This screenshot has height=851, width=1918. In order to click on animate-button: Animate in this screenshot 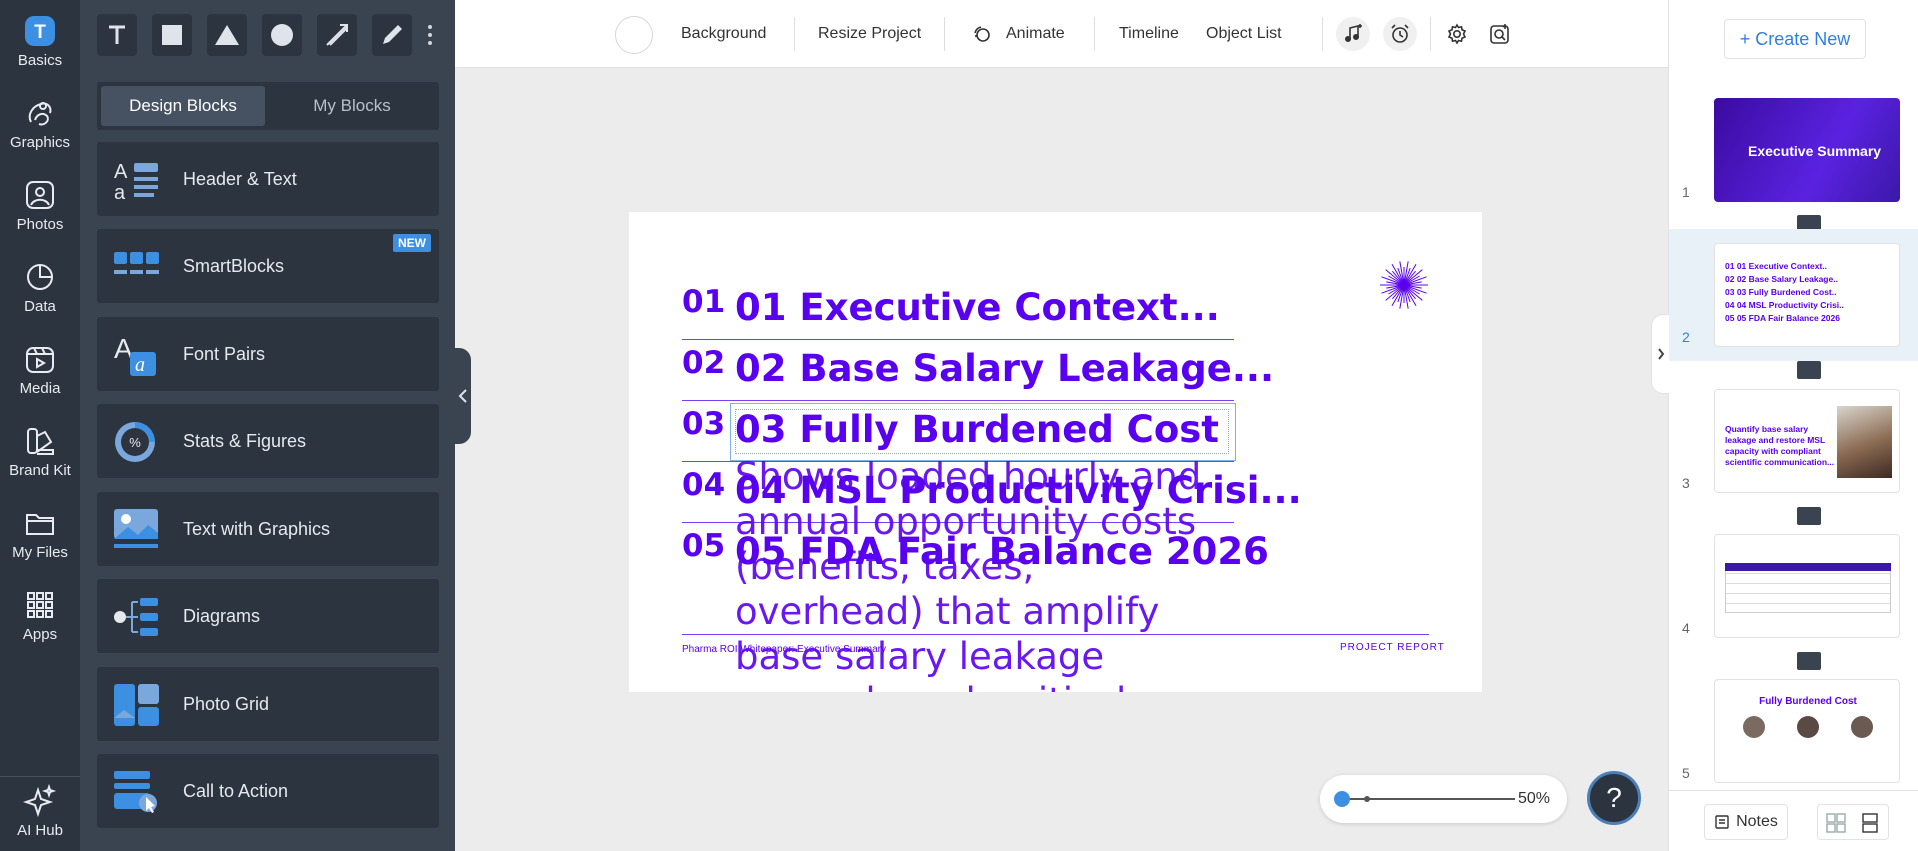, I will do `click(1018, 34)`.